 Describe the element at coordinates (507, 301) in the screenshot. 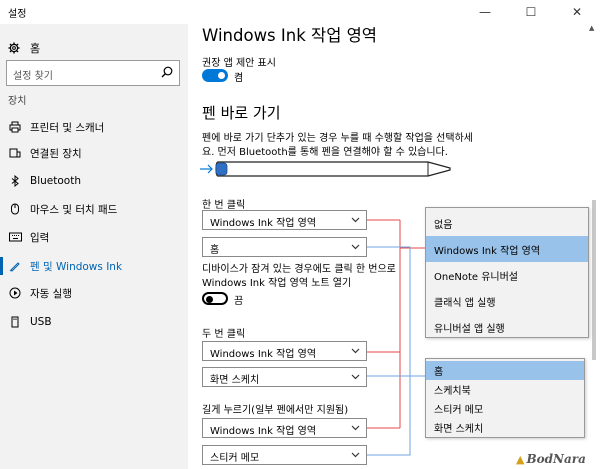

I see `option-classic-app: 클래식 앱 실행` at that location.